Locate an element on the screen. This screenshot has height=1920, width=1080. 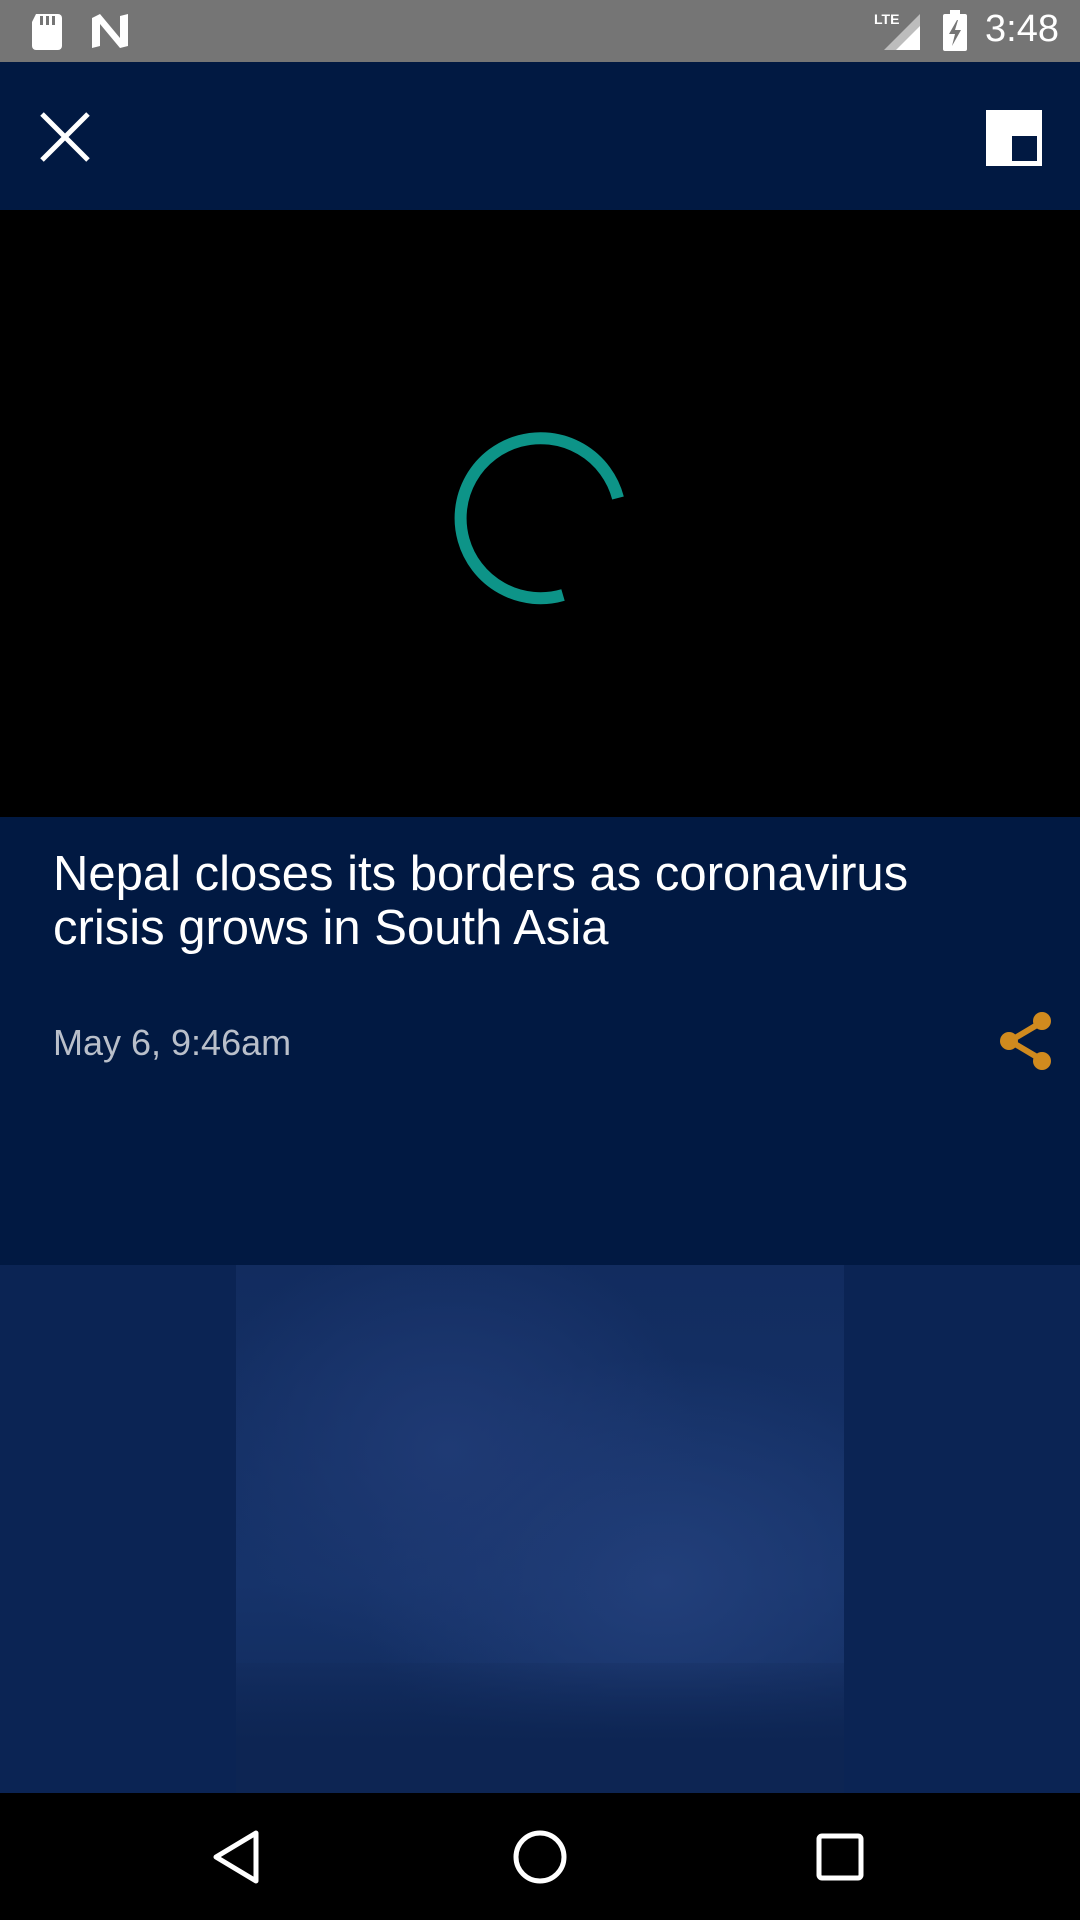
picture-in-picture-icon is located at coordinates (1014, 138).